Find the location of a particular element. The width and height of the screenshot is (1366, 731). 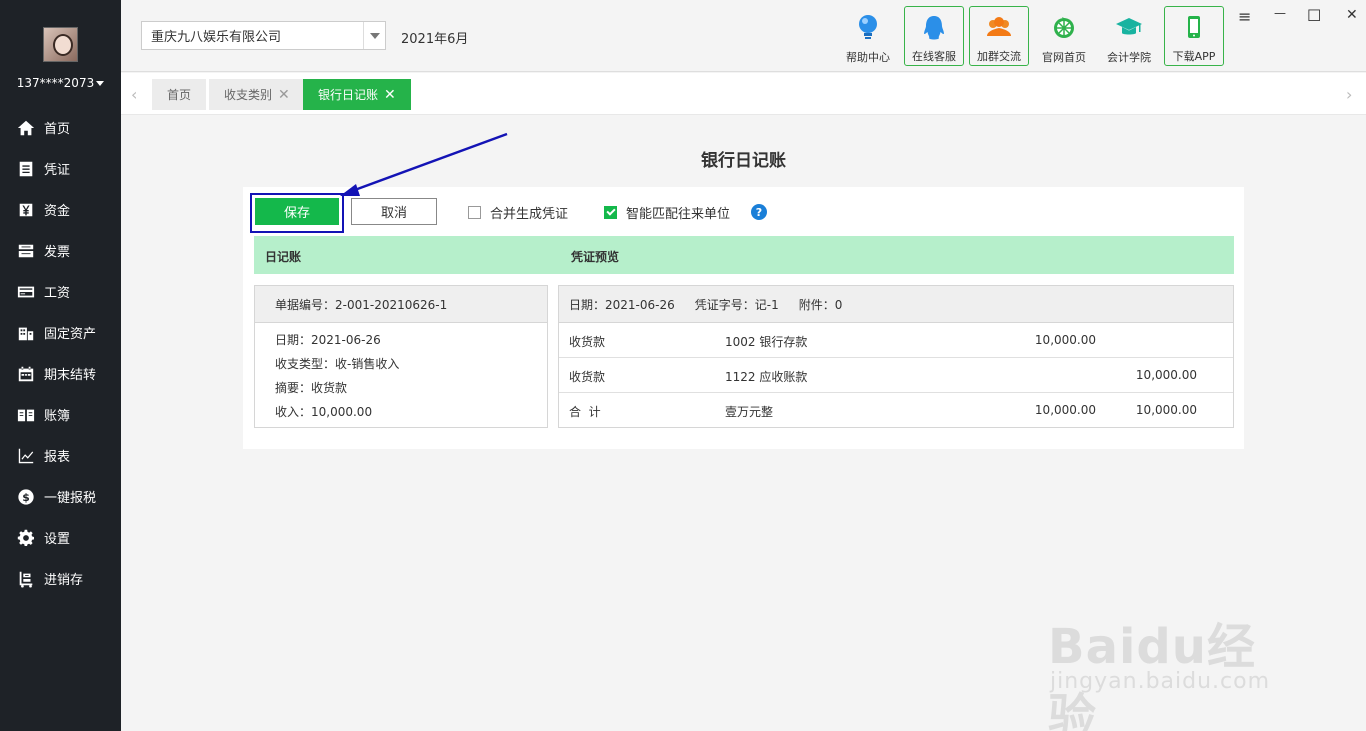

tab-label: 首页 is located at coordinates (179, 95).